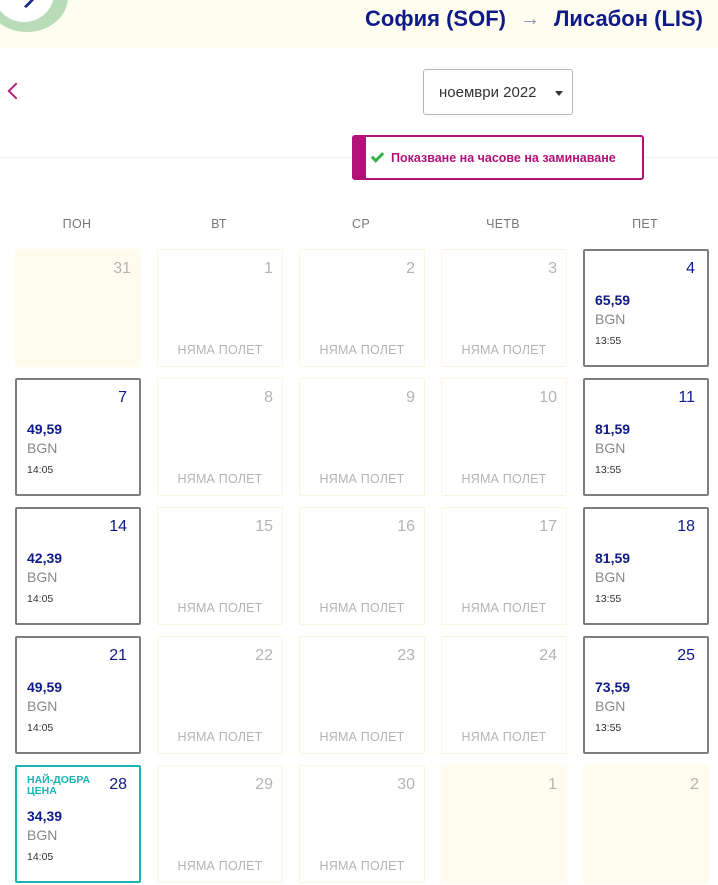 This screenshot has width=718, height=885. Describe the element at coordinates (646, 695) in the screenshot. I see `calendar-day-cell: 25 73,59 BGN 13:55` at that location.